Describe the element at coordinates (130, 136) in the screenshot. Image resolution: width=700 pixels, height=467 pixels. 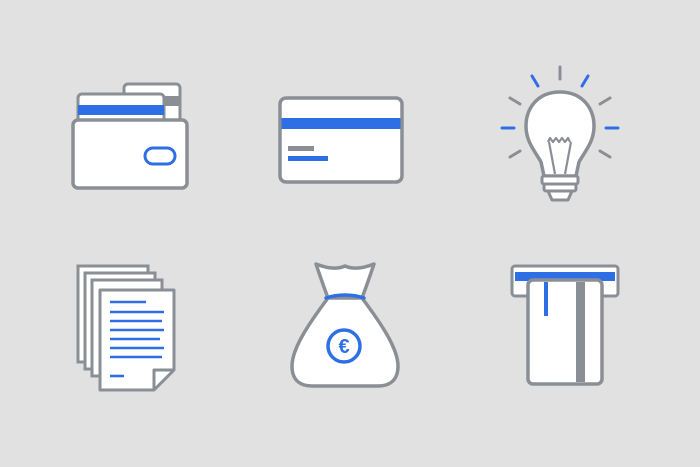
I see `wallet-icon` at that location.